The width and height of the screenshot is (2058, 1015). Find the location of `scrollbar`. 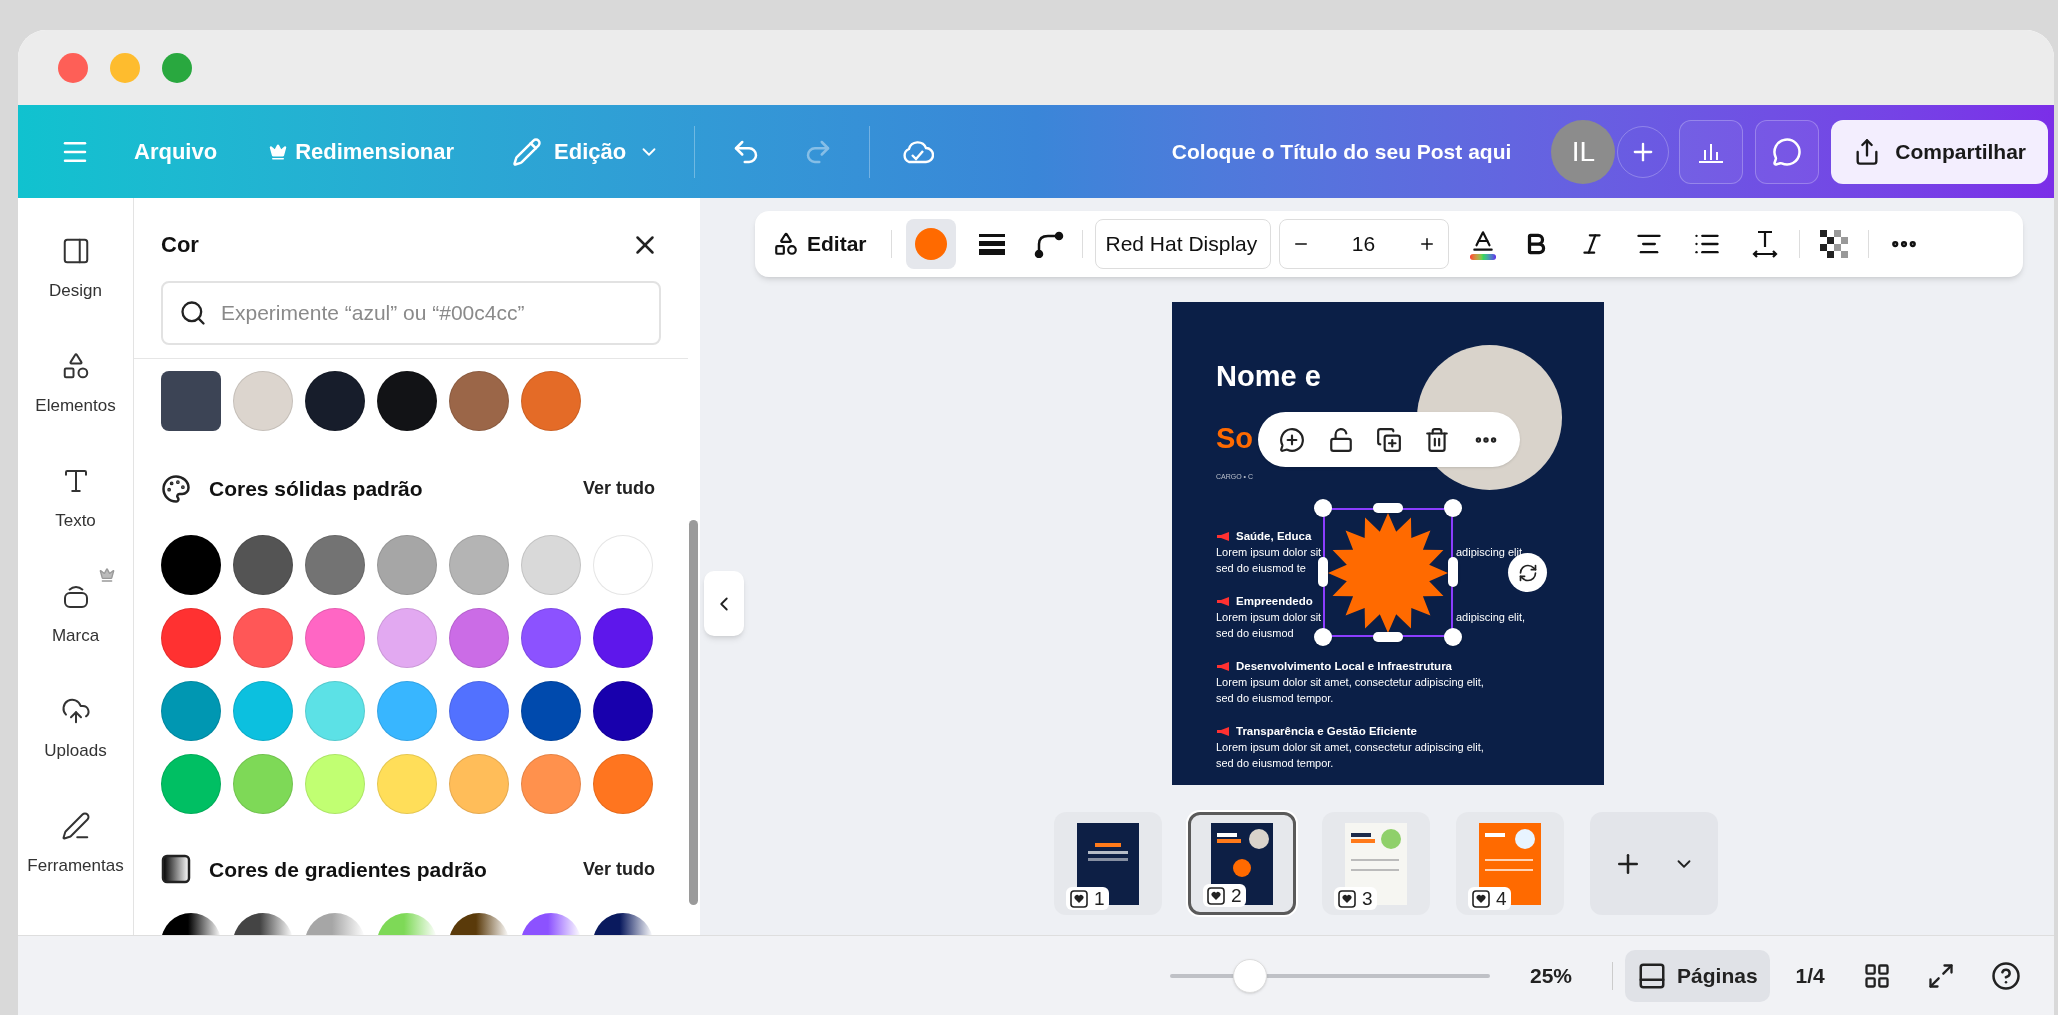

scrollbar is located at coordinates (693, 712).